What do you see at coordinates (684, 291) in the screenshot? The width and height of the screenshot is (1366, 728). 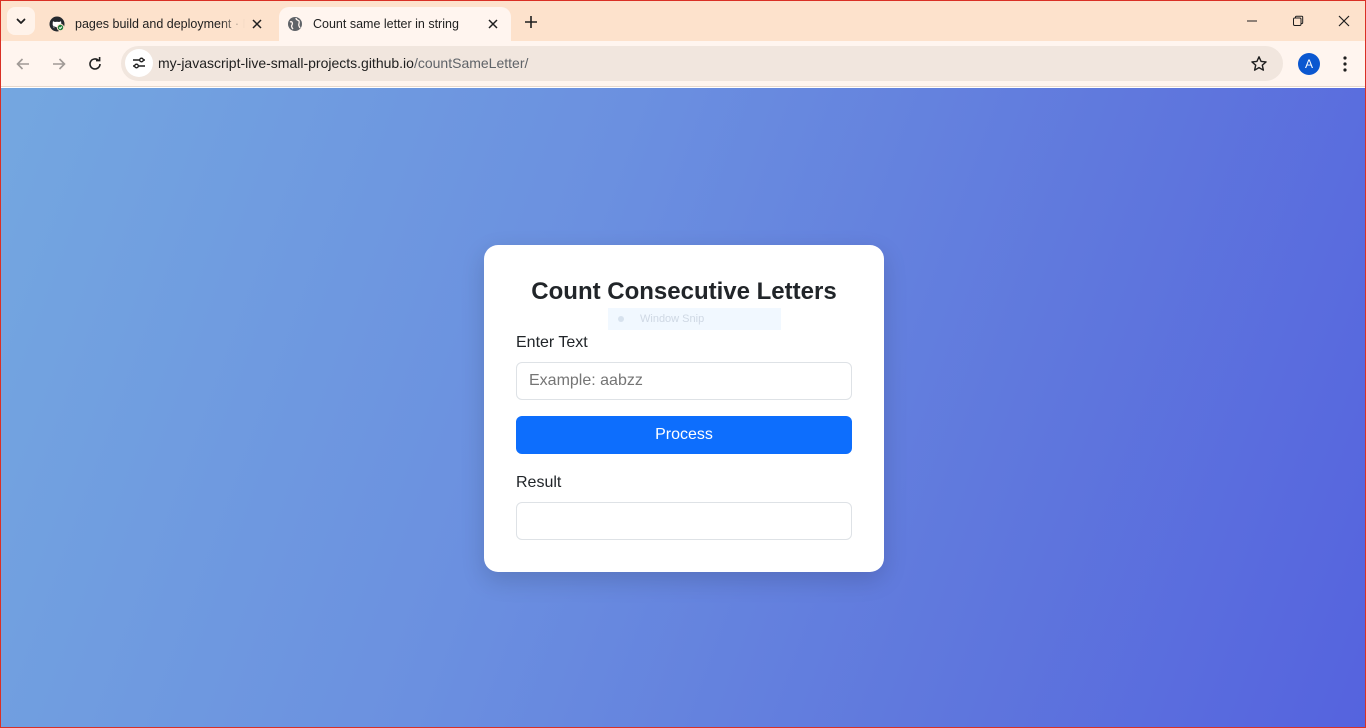 I see `page-title: Count Consecutive Letters` at bounding box center [684, 291].